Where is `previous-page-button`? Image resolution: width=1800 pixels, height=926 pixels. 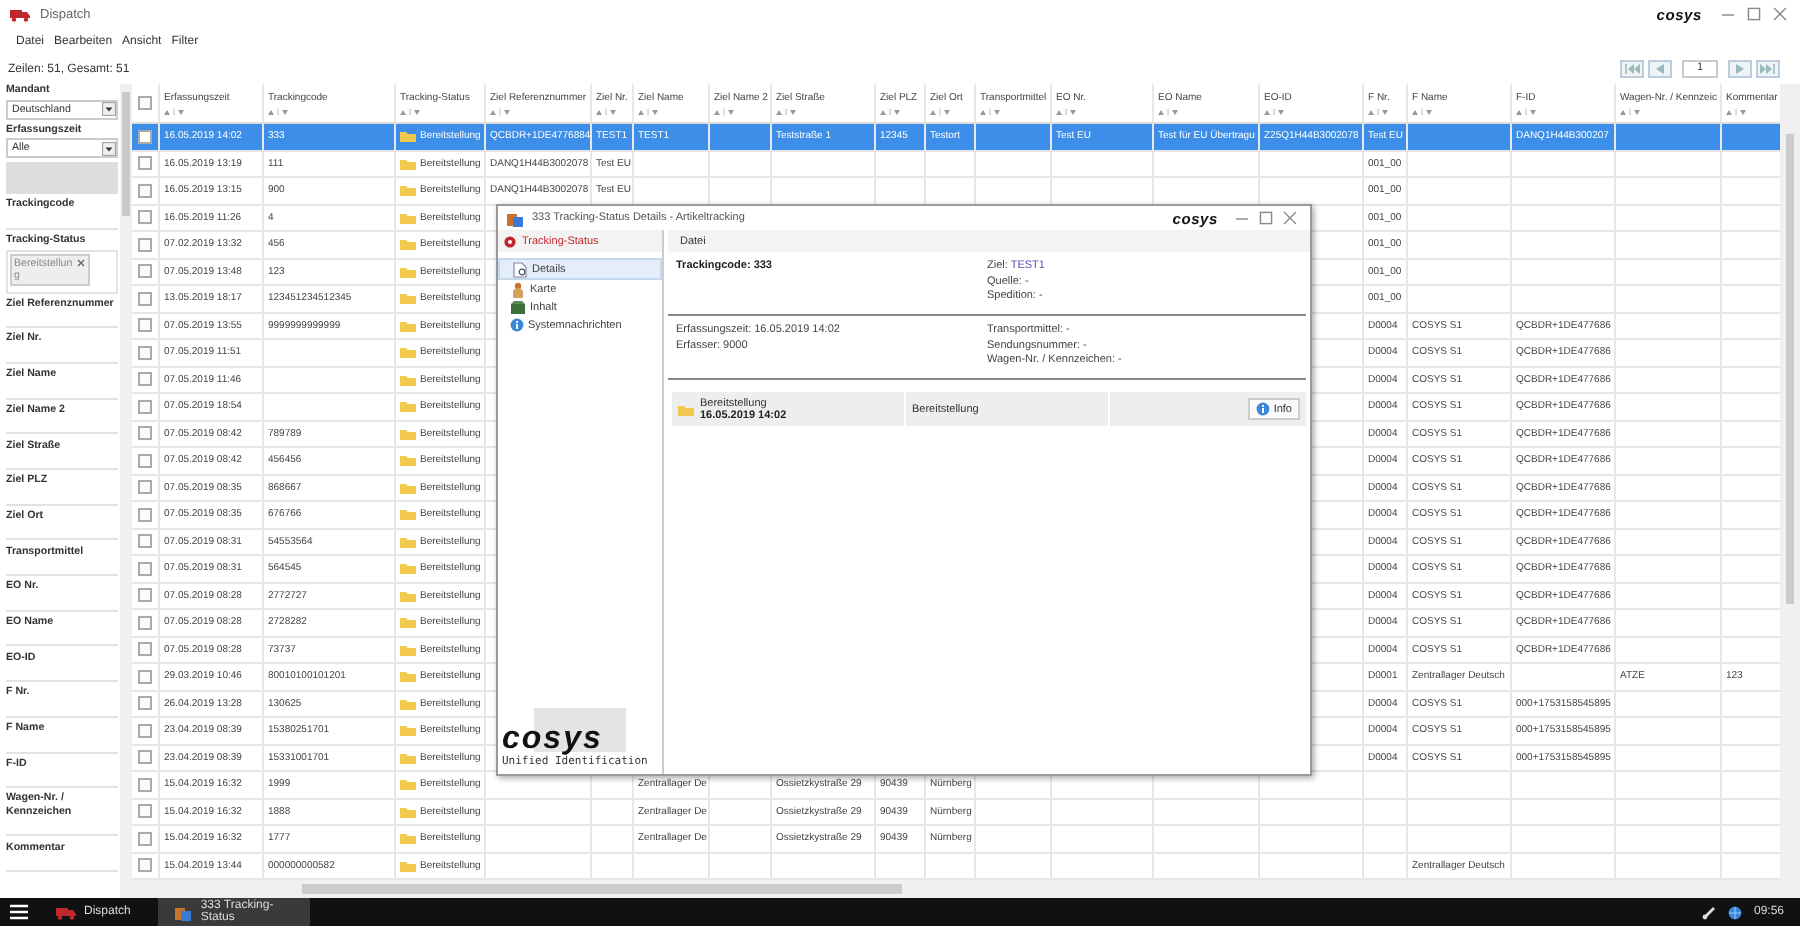
previous-page-button is located at coordinates (1660, 69).